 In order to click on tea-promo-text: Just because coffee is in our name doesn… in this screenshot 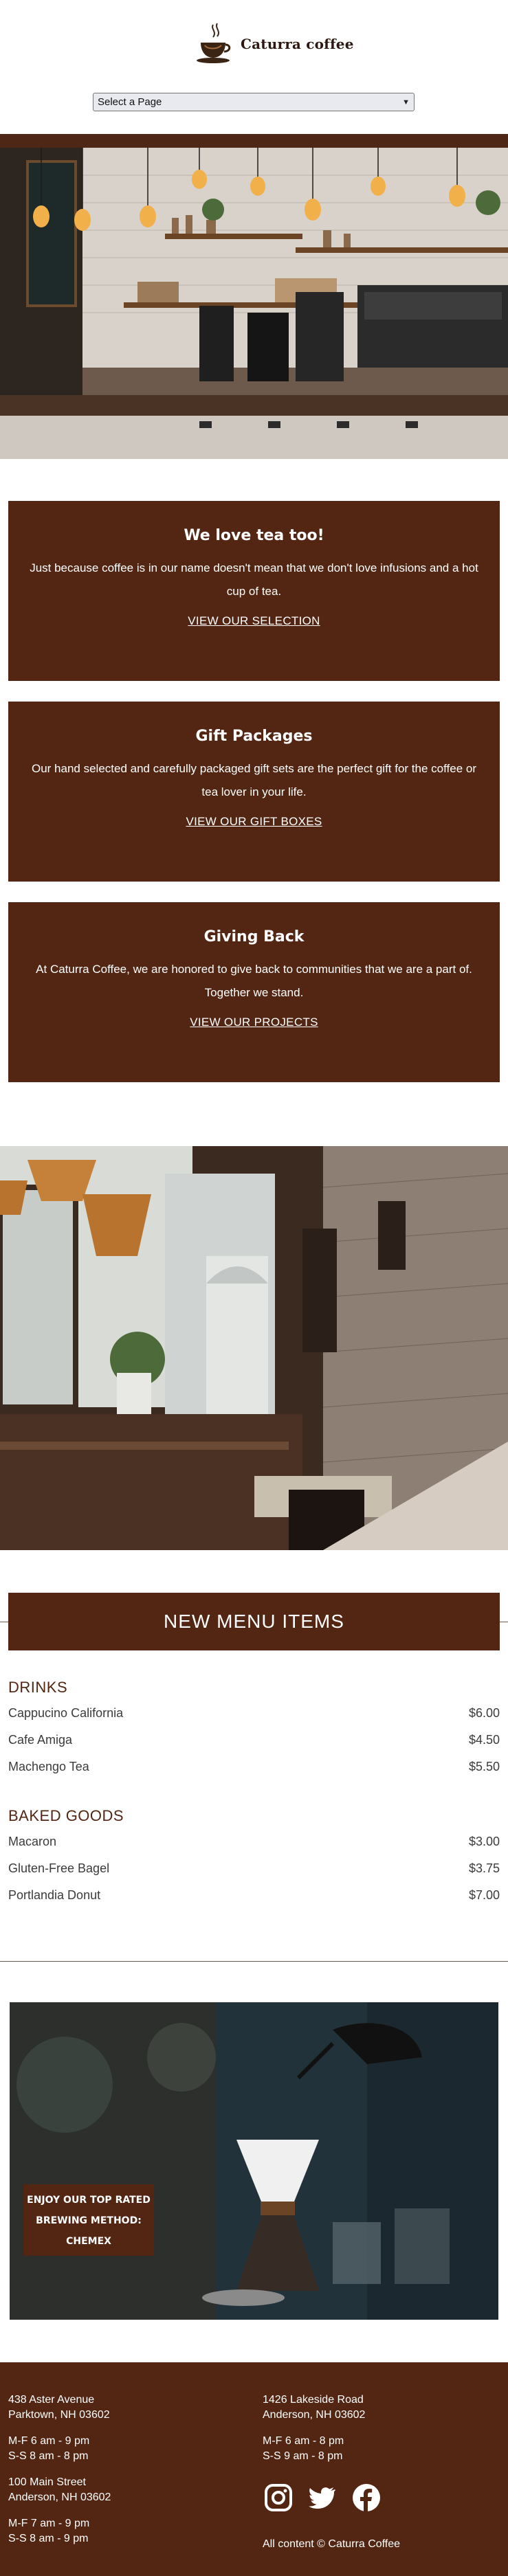, I will do `click(254, 579)`.